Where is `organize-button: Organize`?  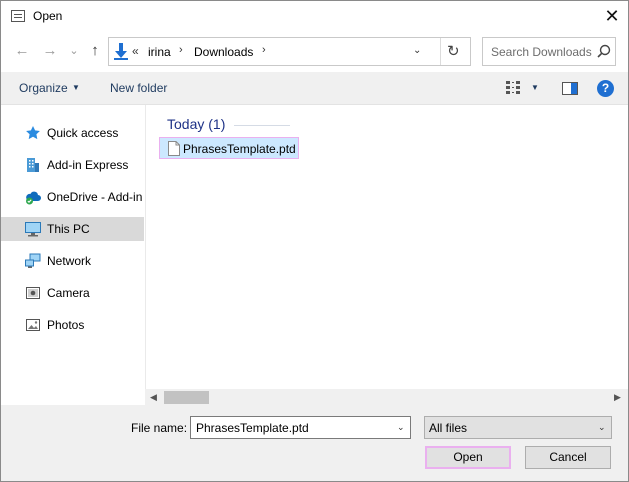 organize-button: Organize is located at coordinates (43, 88).